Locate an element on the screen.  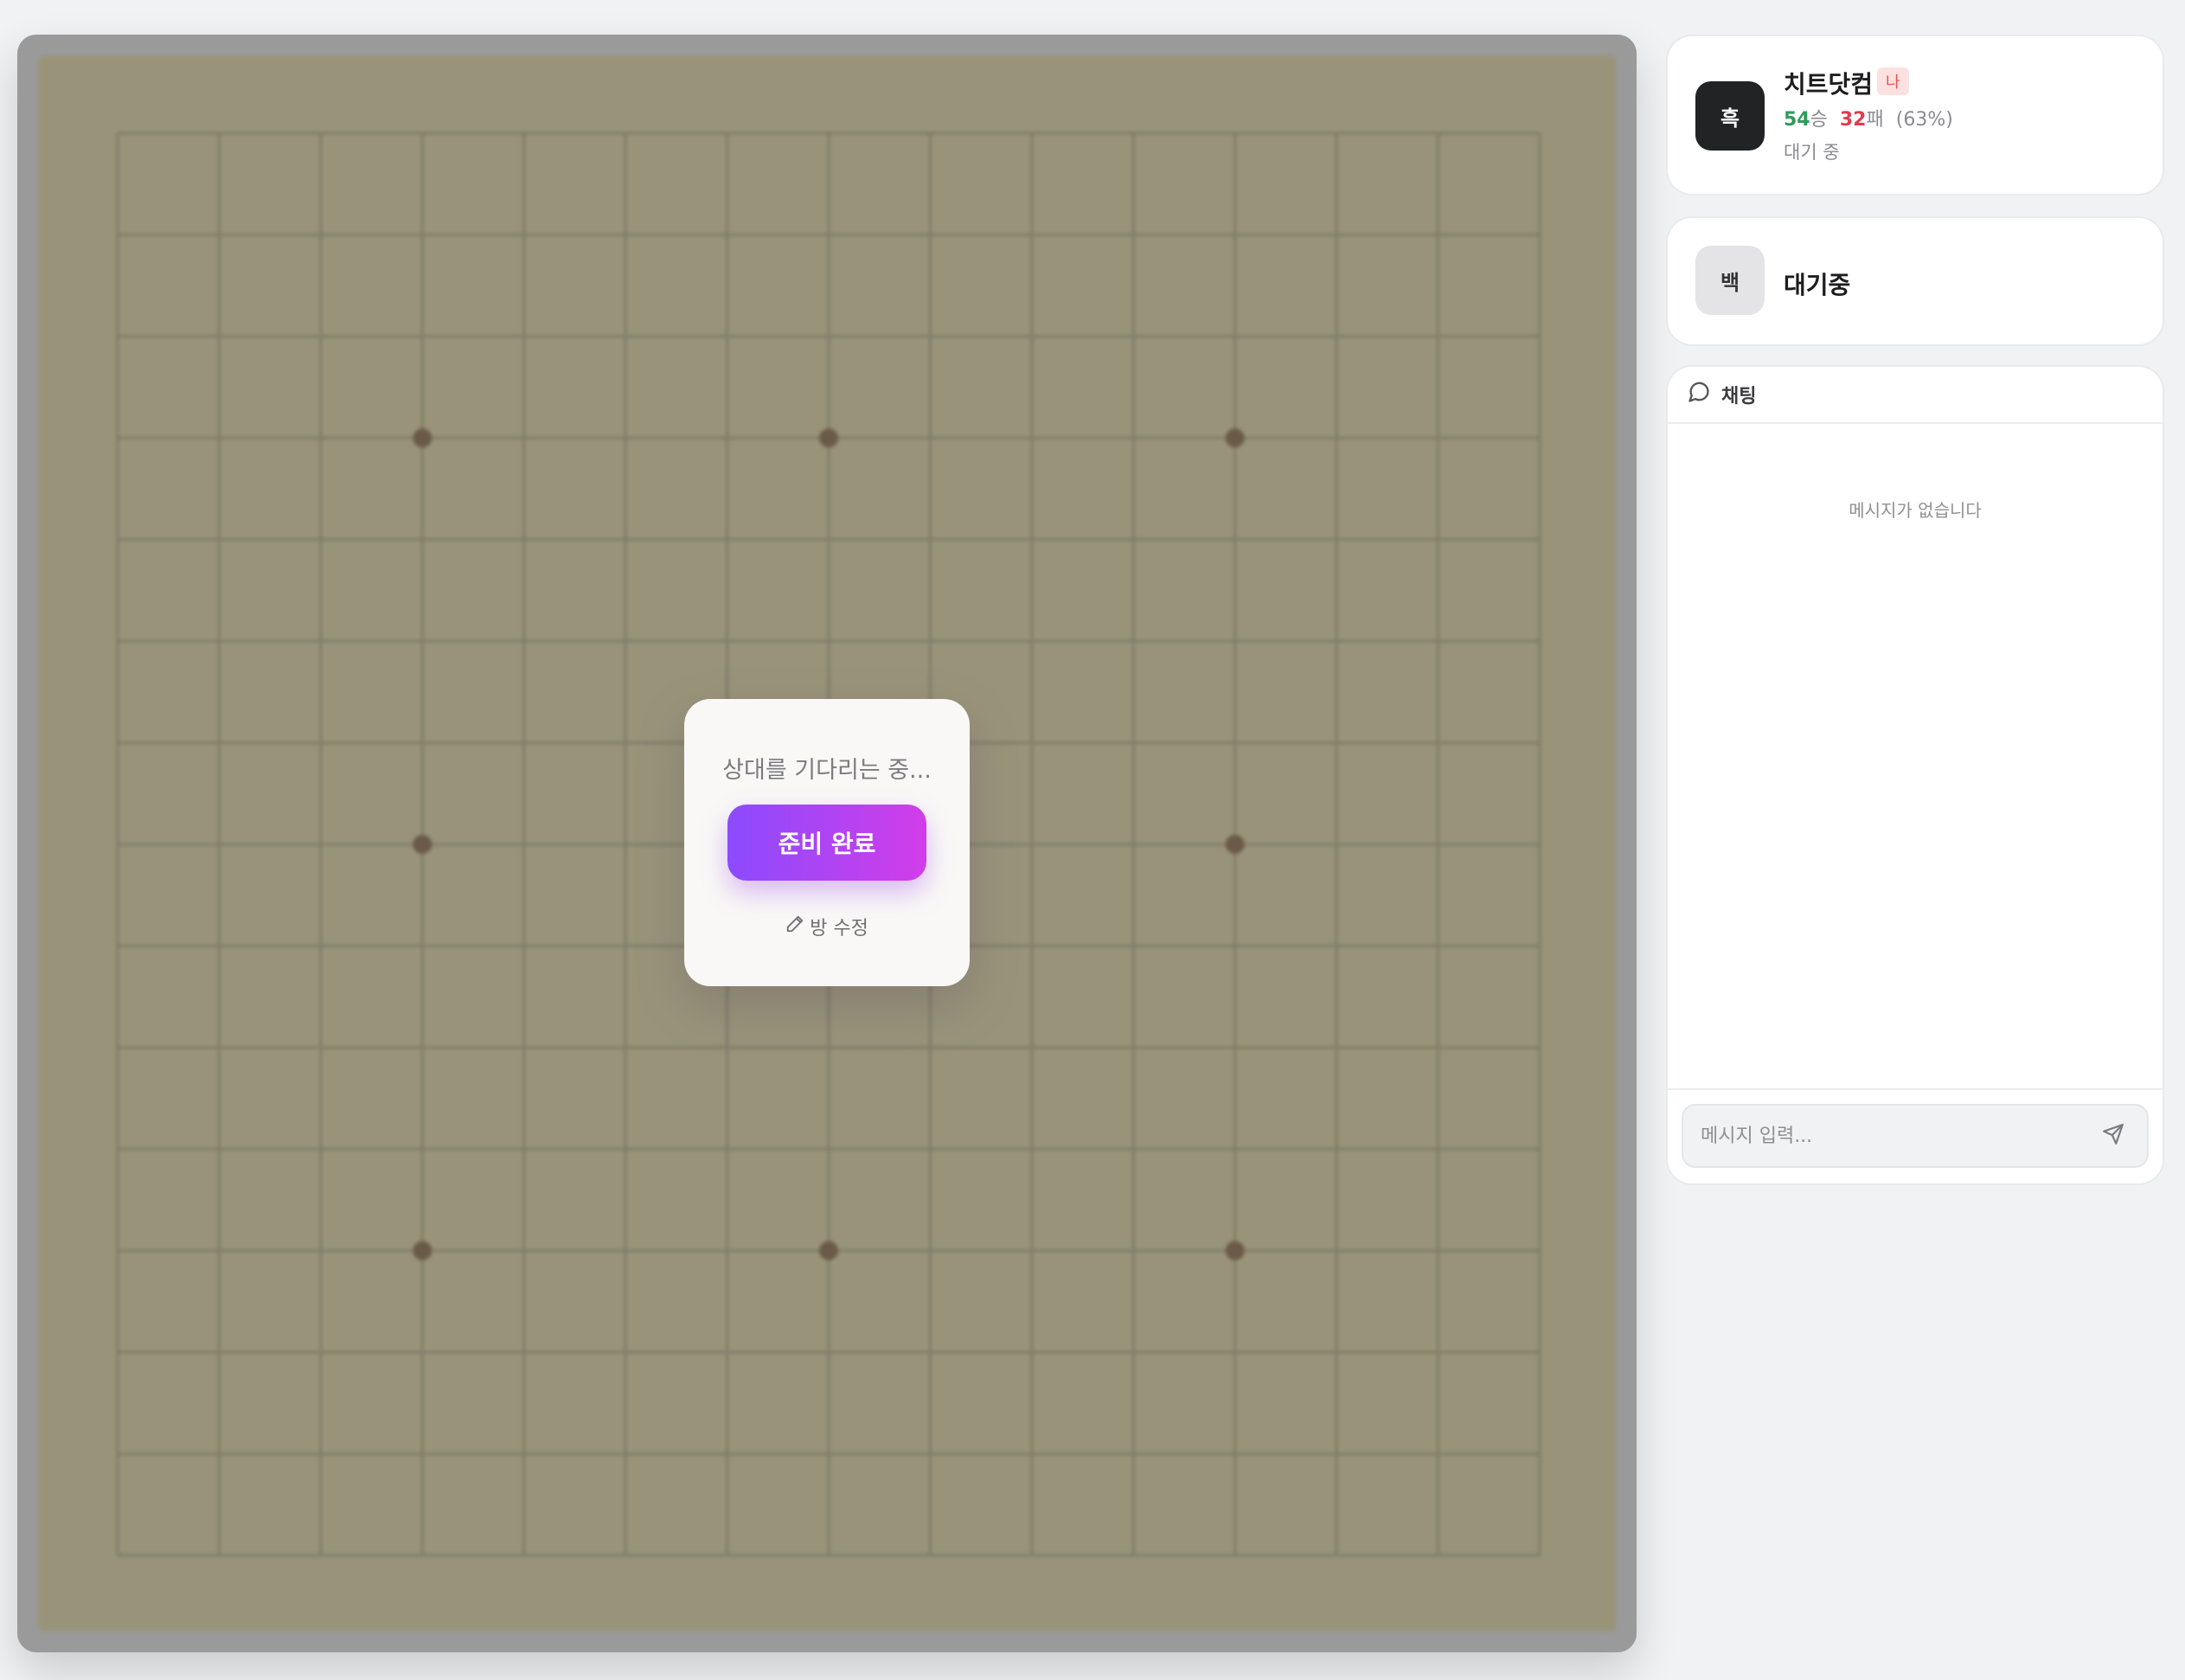
losses-count: 32 is located at coordinates (1853, 120).